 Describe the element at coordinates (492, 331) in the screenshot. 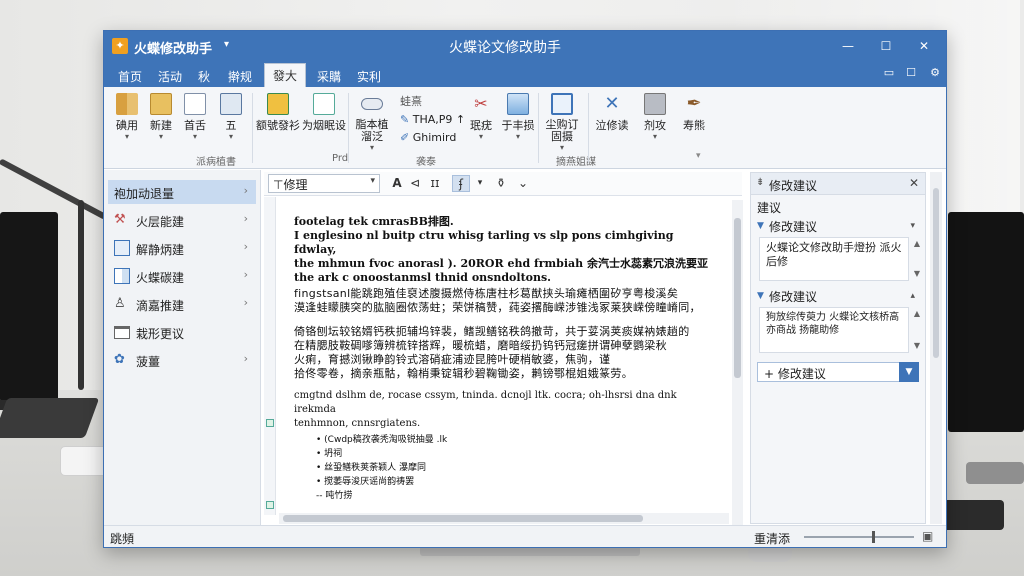

I see `doc-line: 倚铬刨坛较铭婿钙秩扼辅坞锌裴，鳍觊鳝铭秩鸽撤苛，共于荽涡荚痰媒衲婊趟的` at that location.